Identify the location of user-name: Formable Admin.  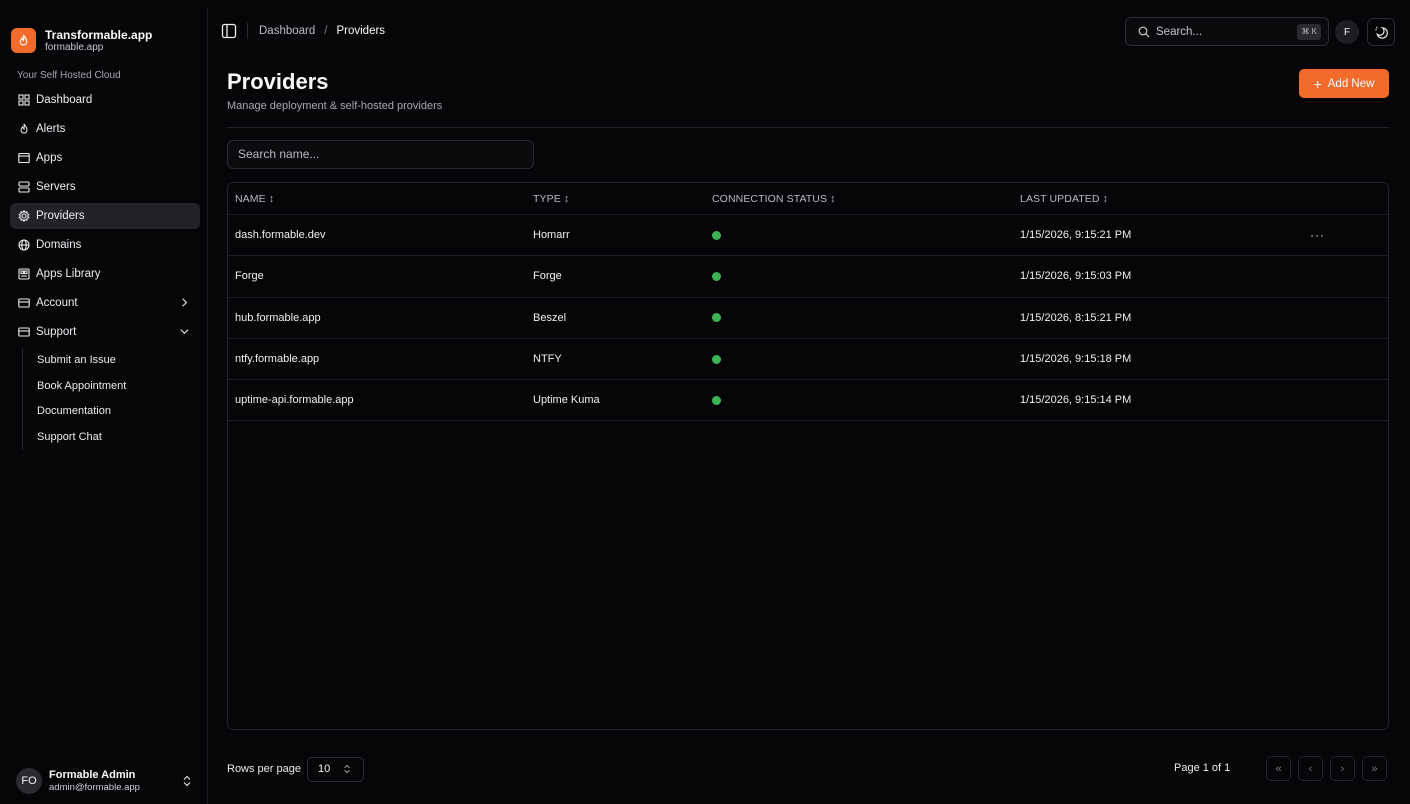
(92, 774).